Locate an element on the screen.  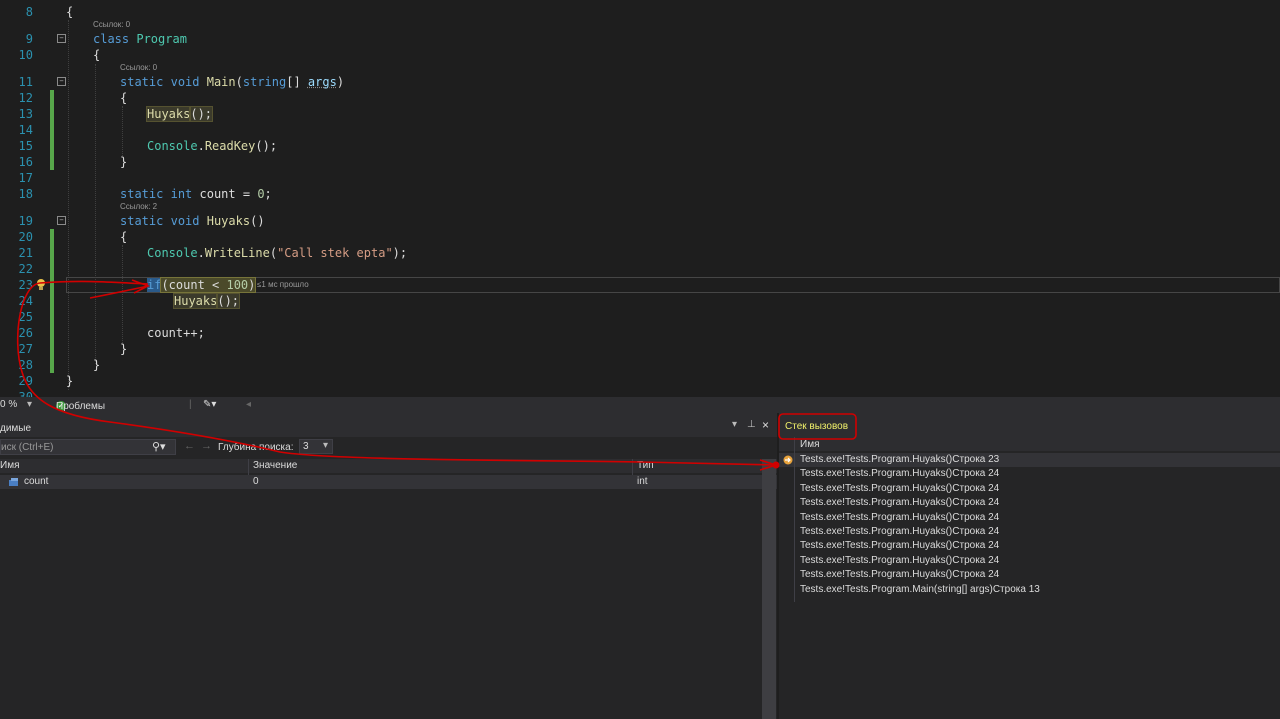
locals-grid-header: Имя Значение Тип is located at coordinates (388, 466).